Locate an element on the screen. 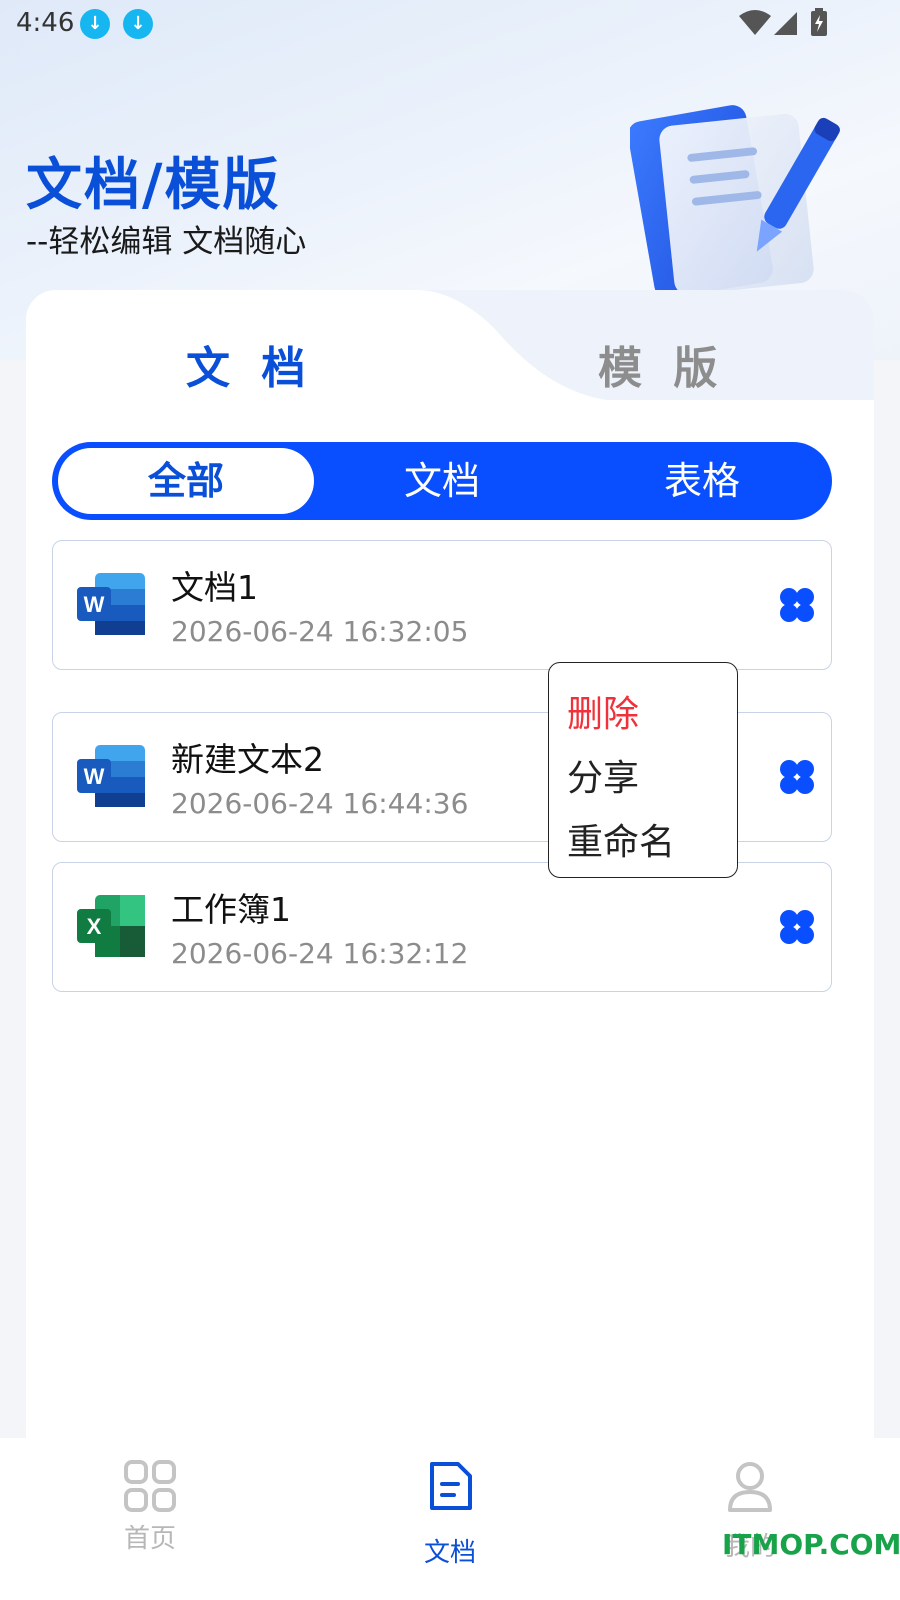  file-context-menu: 删除 分享 重命名 is located at coordinates (643, 770).